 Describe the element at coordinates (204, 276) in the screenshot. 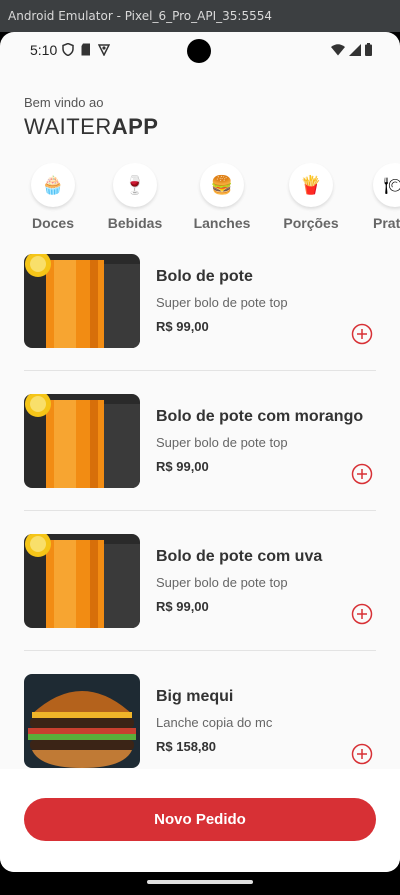

I see `product-name: Bolo de pote` at that location.